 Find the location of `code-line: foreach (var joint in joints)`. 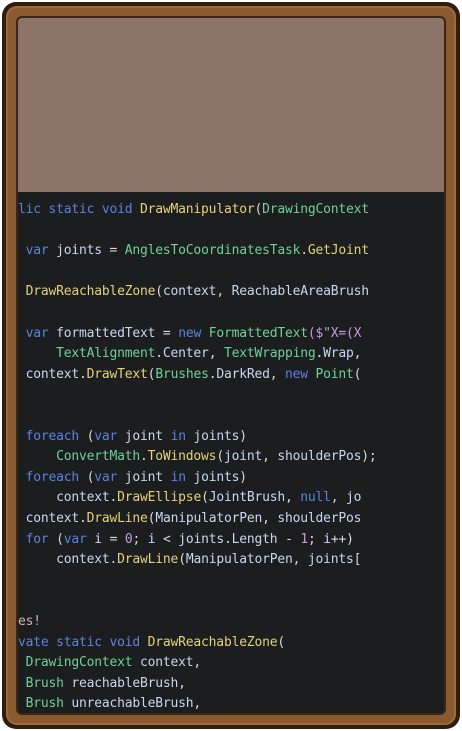

code-line: foreach (var joint in joints) is located at coordinates (132, 437).